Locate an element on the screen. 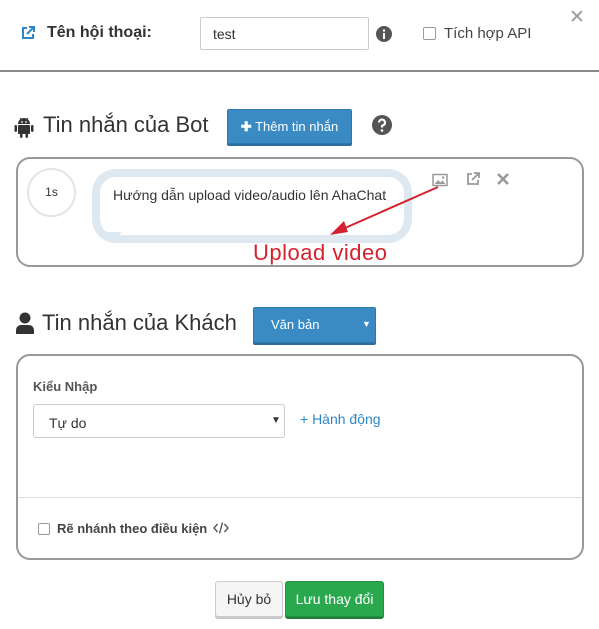 The width and height of the screenshot is (599, 629). upload-video-annotation: Upload video is located at coordinates (320, 252).